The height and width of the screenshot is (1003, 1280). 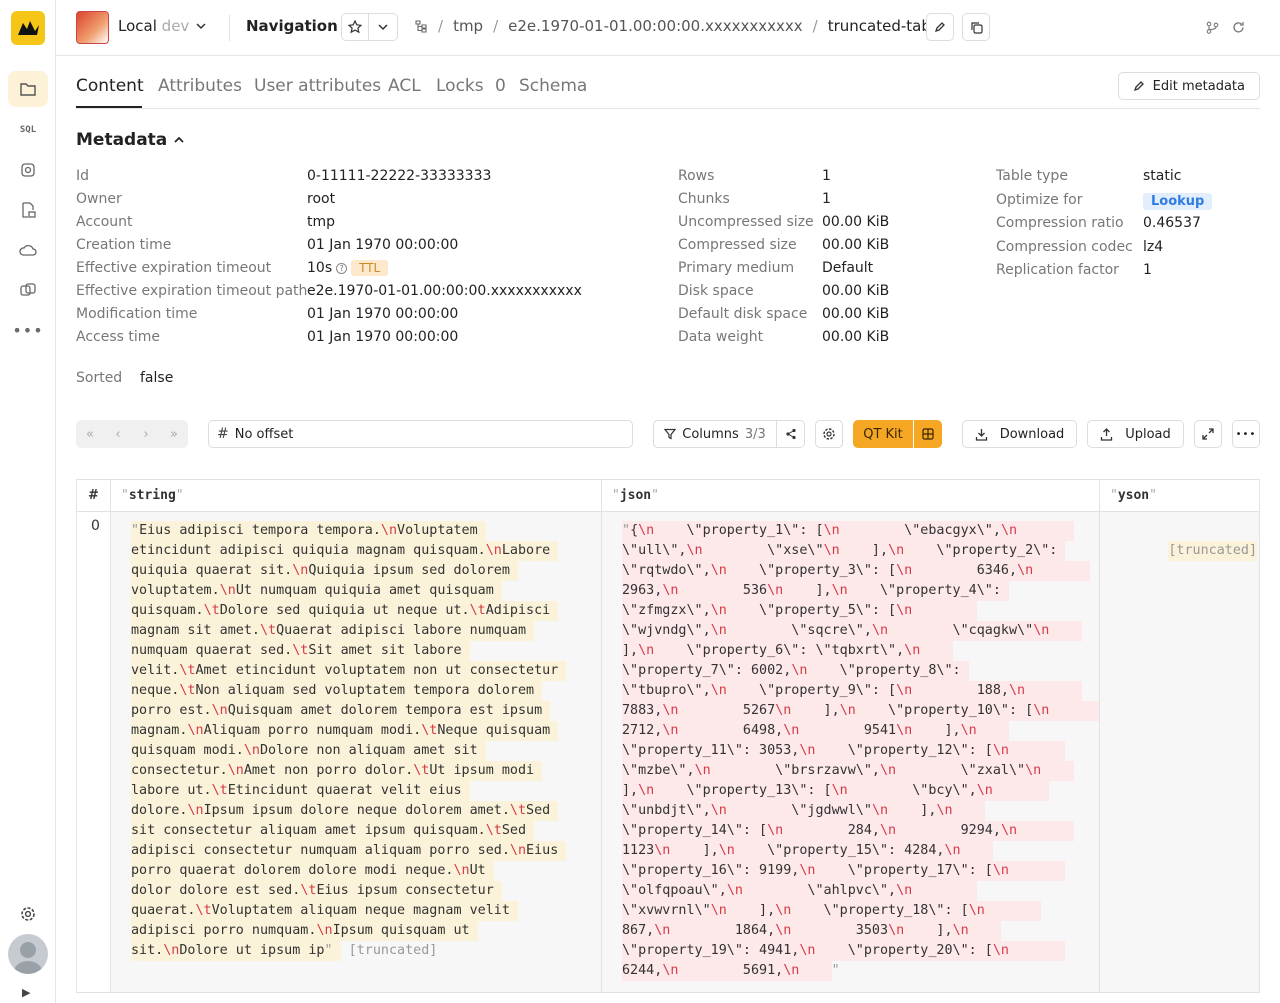 I want to click on share-icon, so click(x=790, y=434).